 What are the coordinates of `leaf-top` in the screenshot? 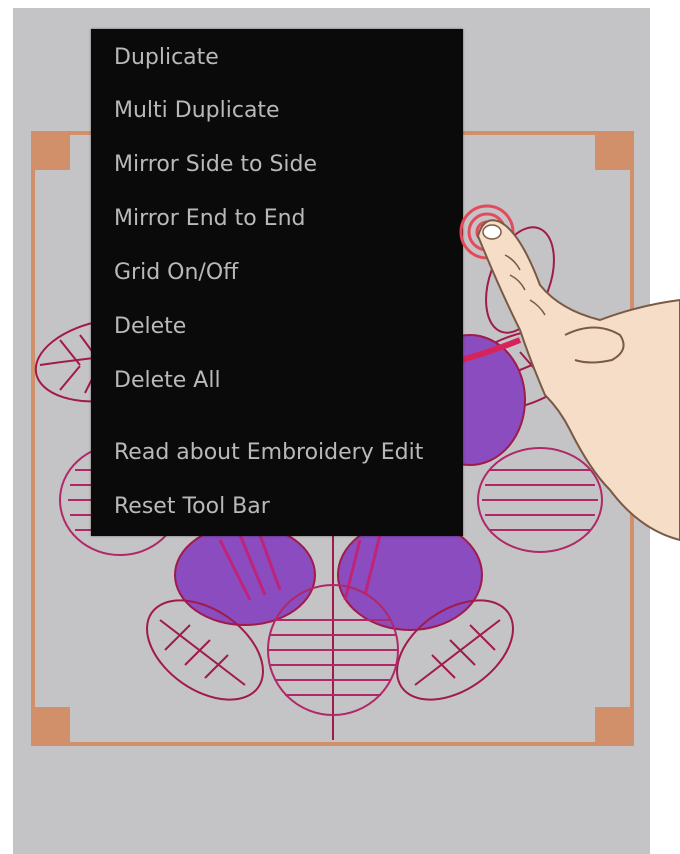 It's located at (520, 280).